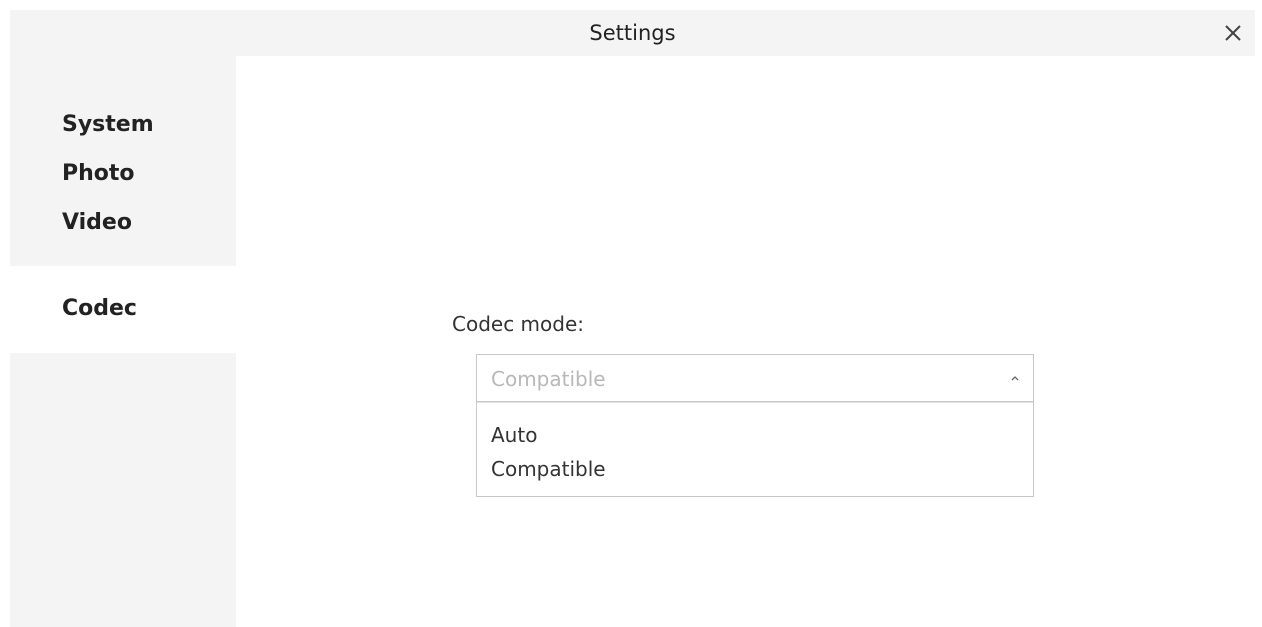  Describe the element at coordinates (755, 449) in the screenshot. I see `codec-mode-dropdown-list: Auto Compatible` at that location.